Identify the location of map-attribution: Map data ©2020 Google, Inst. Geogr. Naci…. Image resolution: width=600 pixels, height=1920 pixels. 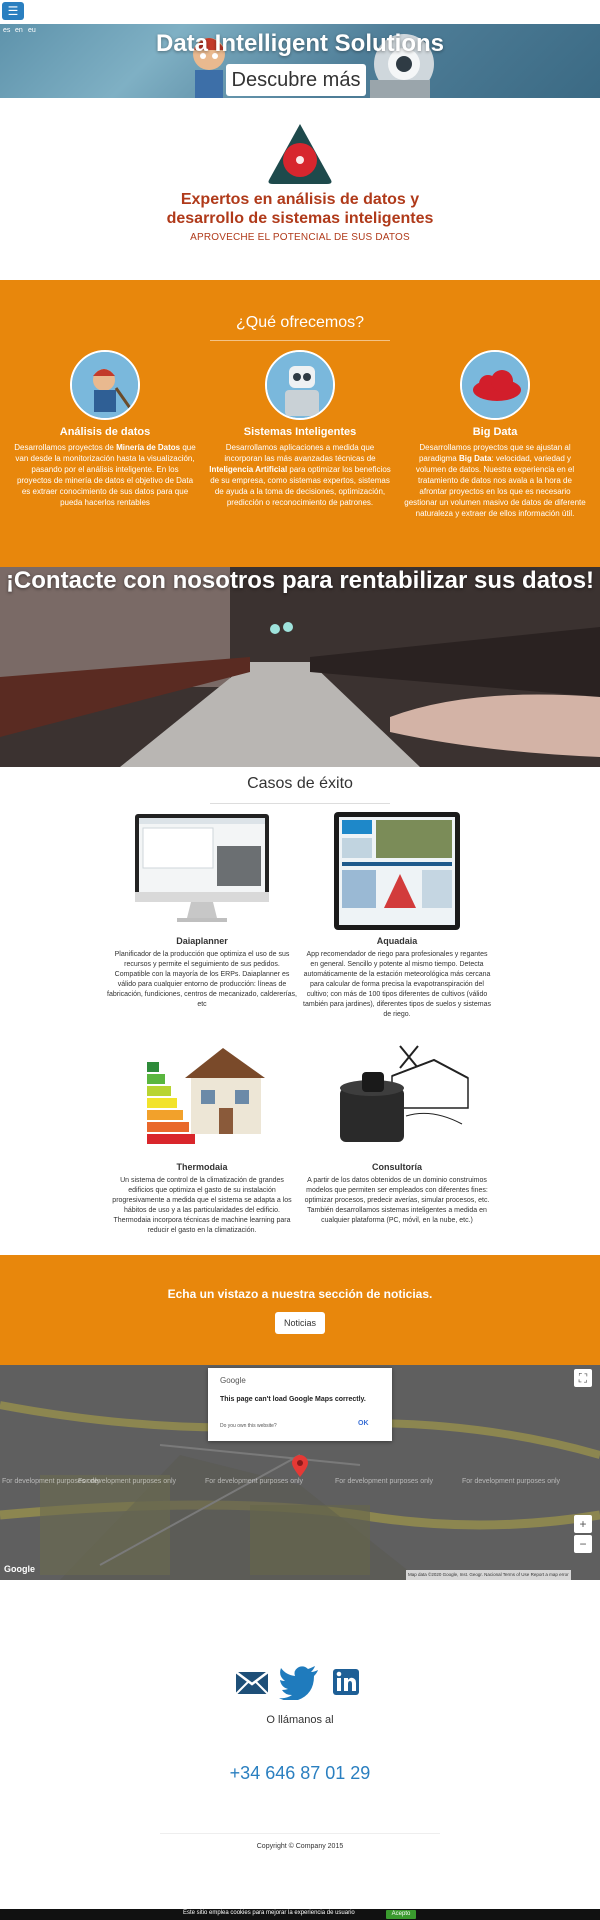
(488, 1575).